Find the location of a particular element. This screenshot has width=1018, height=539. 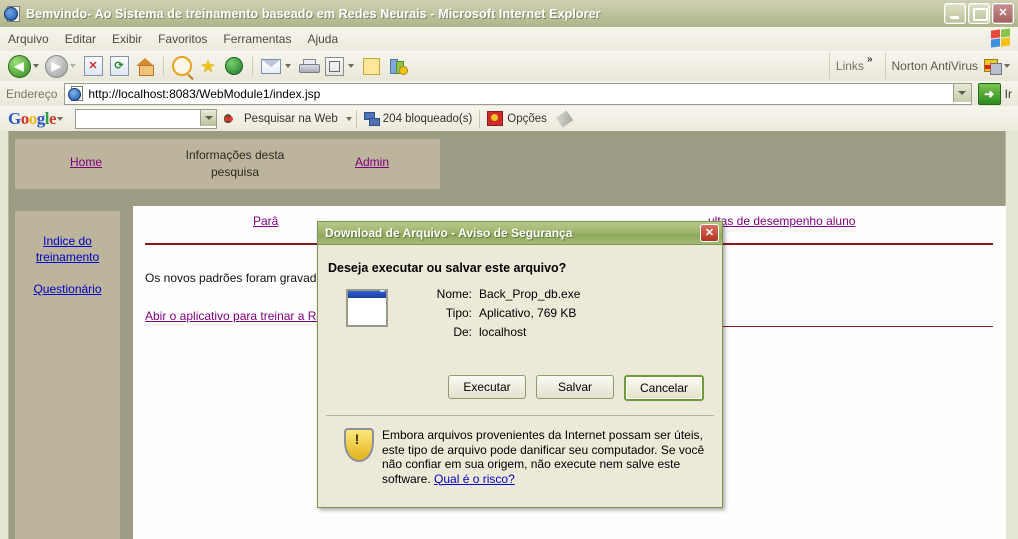

back-history-chevron-down-icon is located at coordinates (36, 66).